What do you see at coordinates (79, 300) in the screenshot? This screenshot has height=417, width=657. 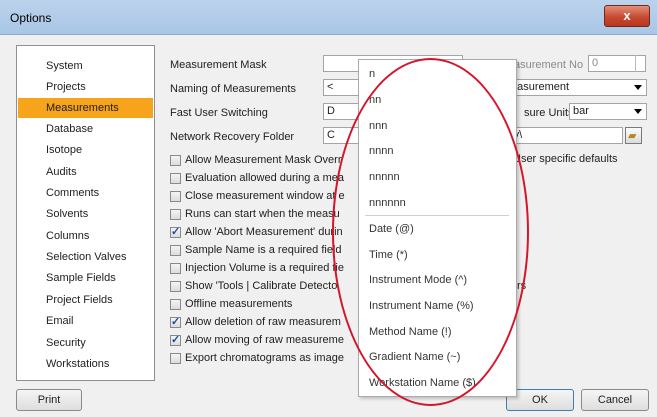 I see `sidebar-item-label: Project Fields` at bounding box center [79, 300].